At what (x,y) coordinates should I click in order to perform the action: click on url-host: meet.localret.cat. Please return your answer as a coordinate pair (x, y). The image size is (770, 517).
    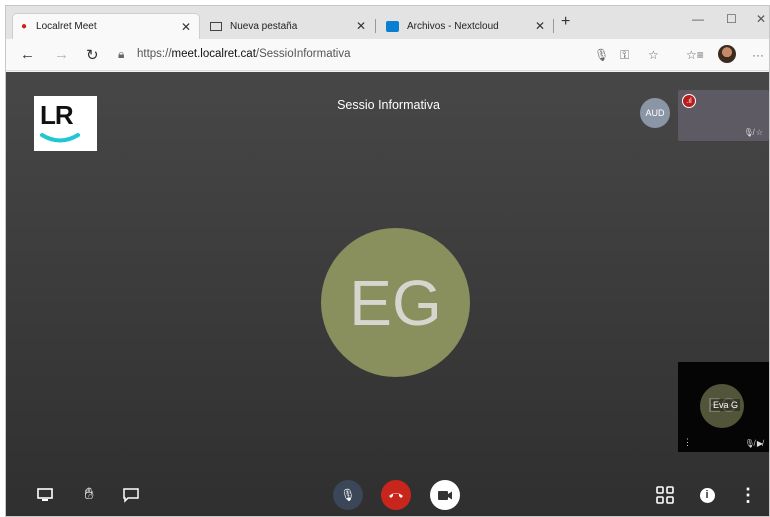
    Looking at the image, I should click on (213, 54).